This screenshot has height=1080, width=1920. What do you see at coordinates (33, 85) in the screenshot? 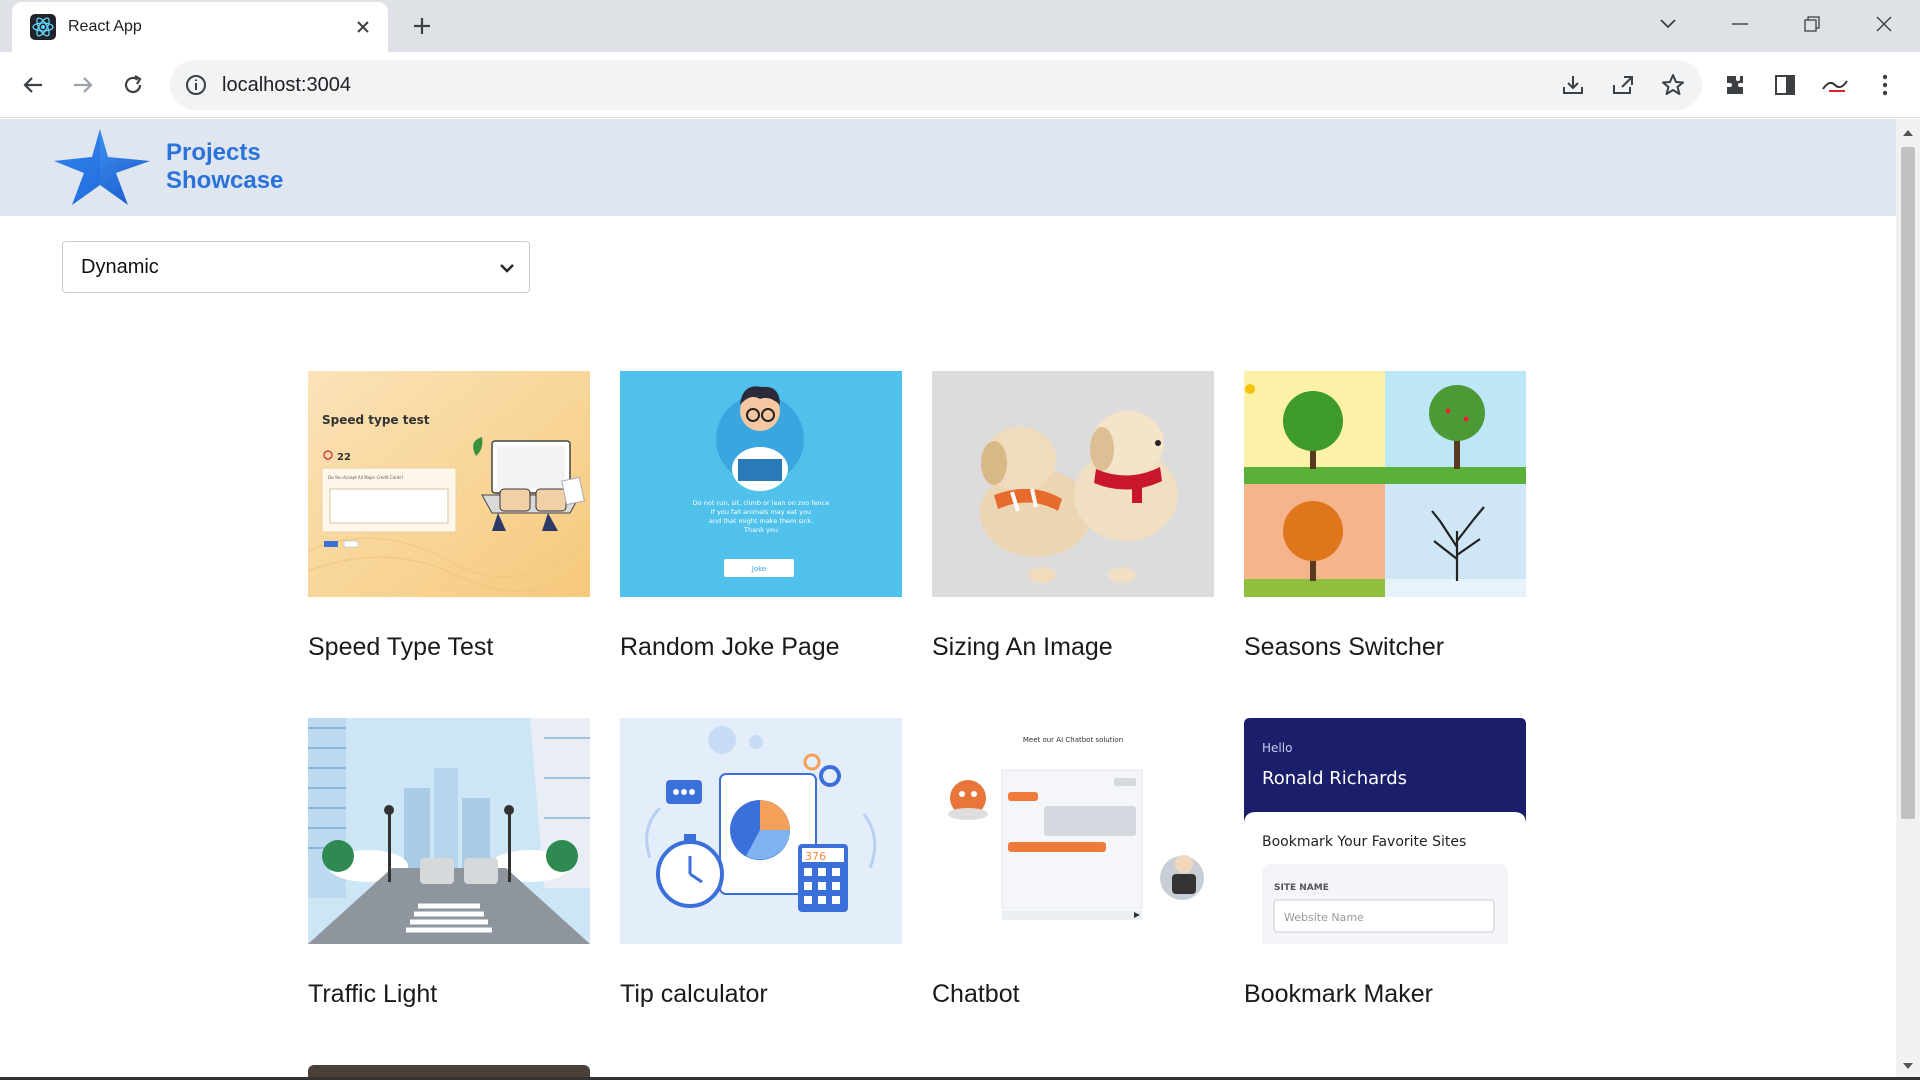
I see `back-arrow-icon` at bounding box center [33, 85].